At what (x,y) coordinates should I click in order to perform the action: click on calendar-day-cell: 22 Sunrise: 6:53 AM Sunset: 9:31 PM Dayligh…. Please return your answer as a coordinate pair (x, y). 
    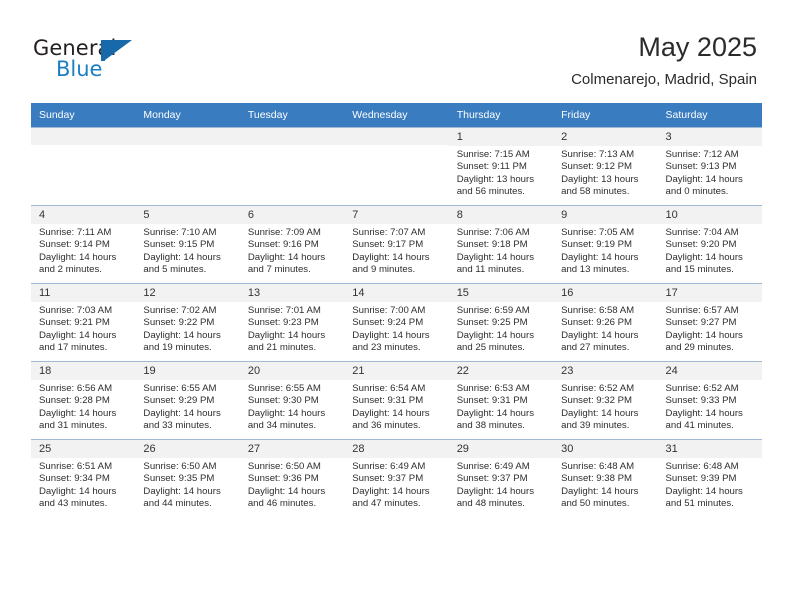
    Looking at the image, I should click on (501, 400).